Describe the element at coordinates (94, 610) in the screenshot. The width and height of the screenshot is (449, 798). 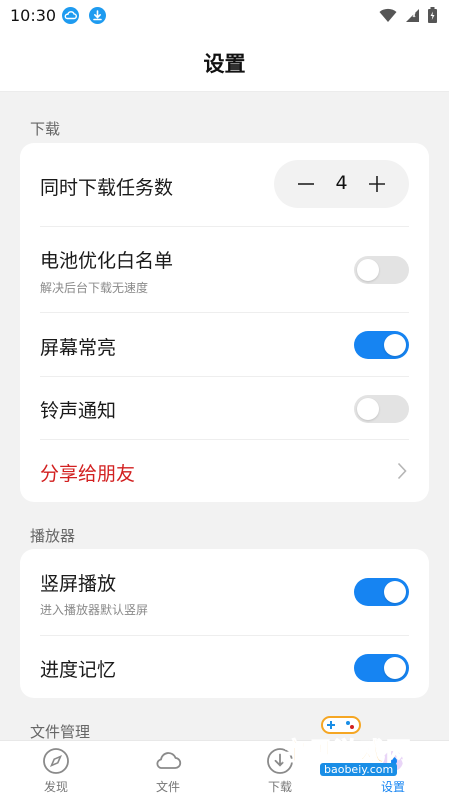
I see `portrait-play-subtitle: 进入播放器默认竖屏` at that location.